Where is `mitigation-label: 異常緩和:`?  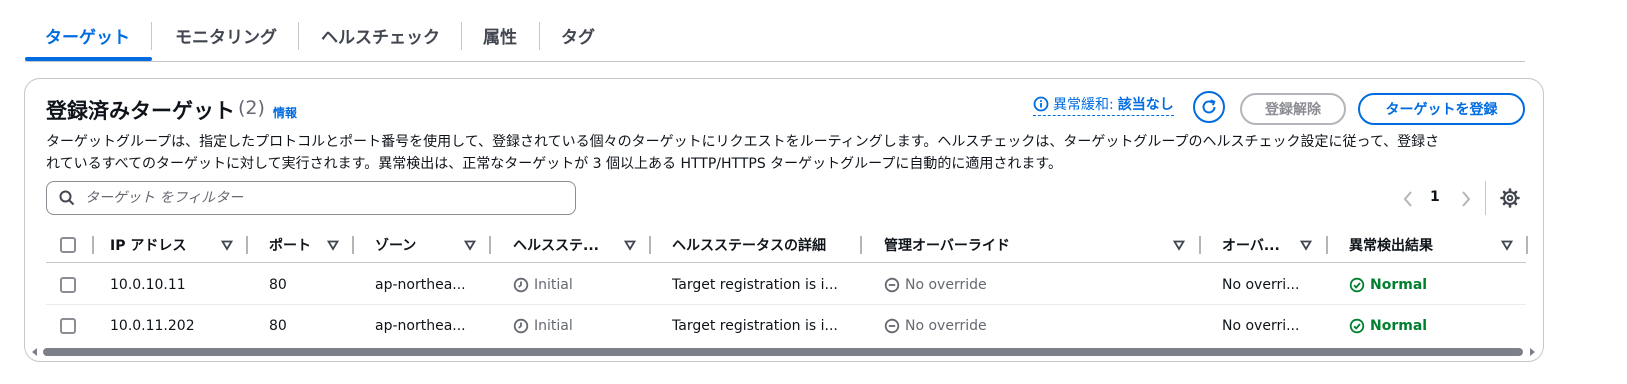
mitigation-label: 異常緩和: is located at coordinates (1083, 105).